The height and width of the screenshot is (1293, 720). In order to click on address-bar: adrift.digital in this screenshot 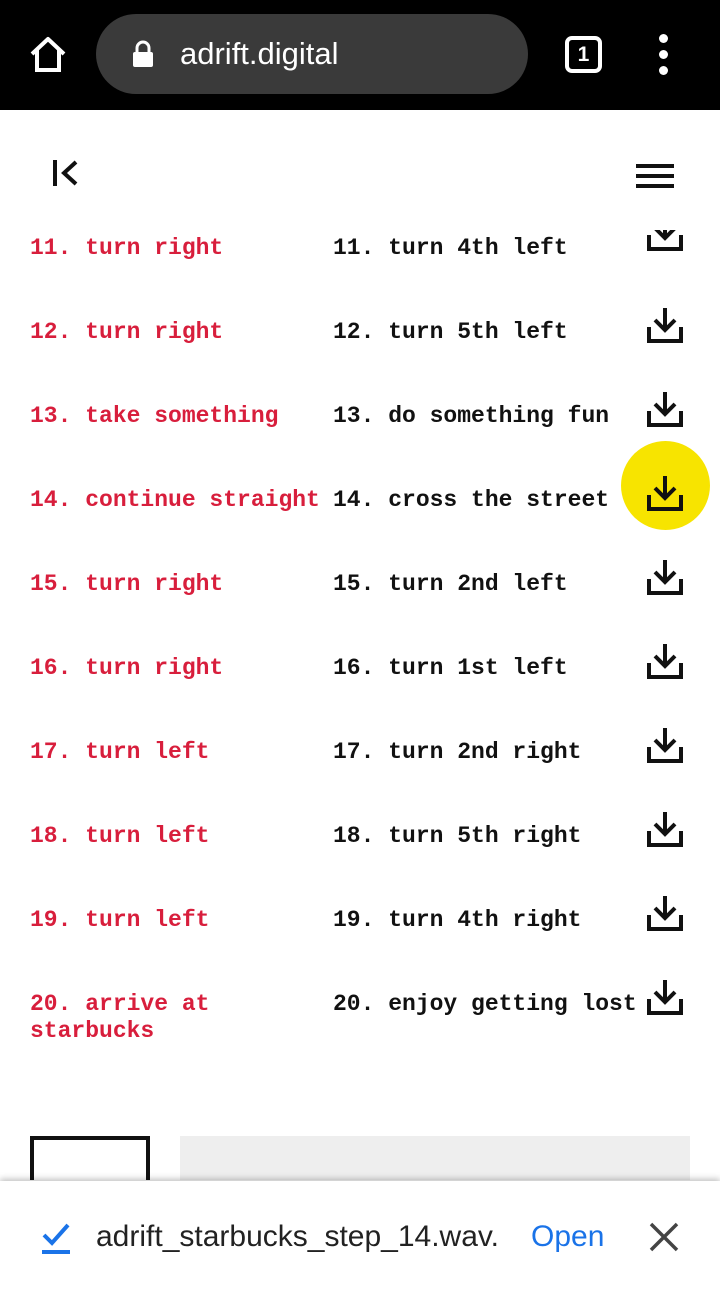, I will do `click(312, 54)`.